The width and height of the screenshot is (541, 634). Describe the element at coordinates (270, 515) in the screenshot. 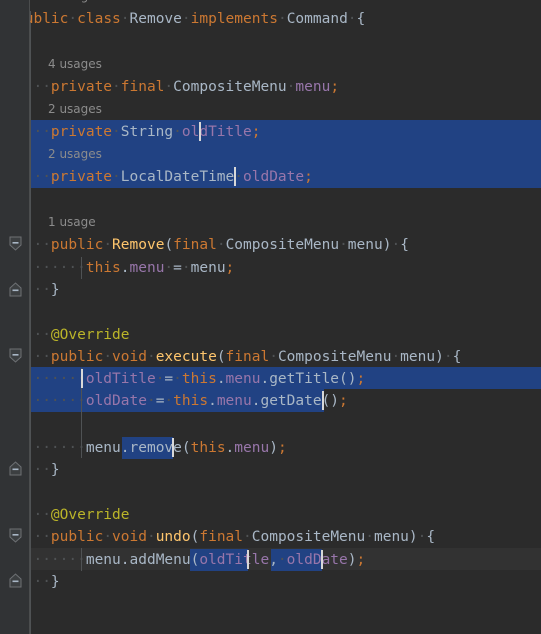

I see `code-line-14: ····@Override` at that location.